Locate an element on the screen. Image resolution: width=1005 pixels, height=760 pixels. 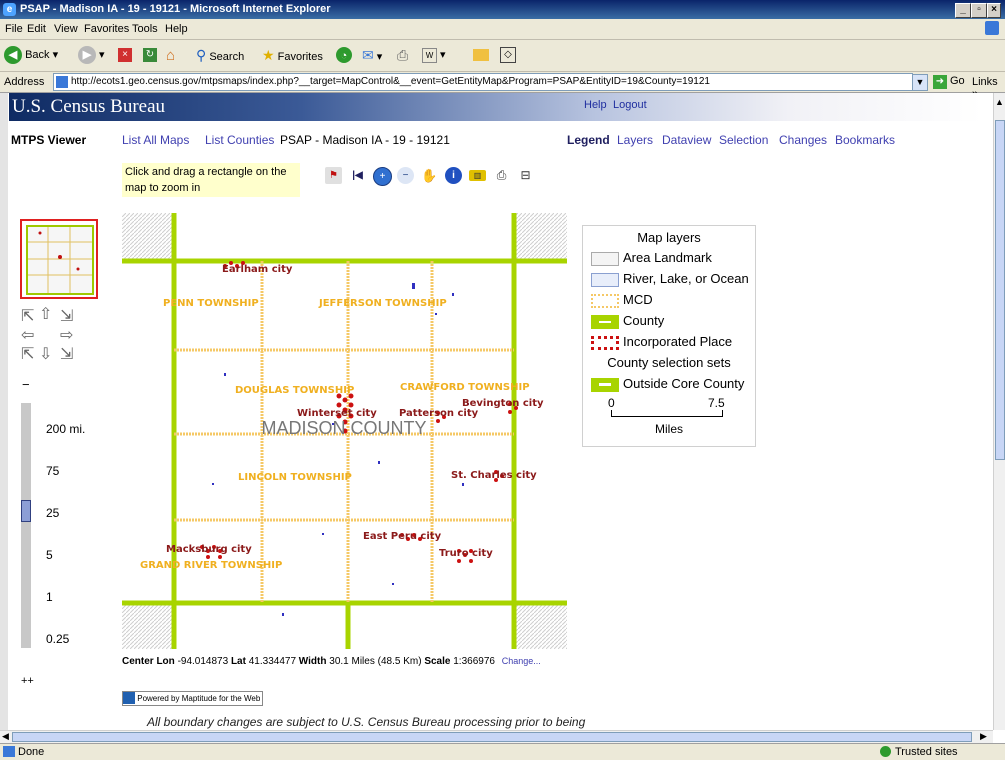
search-button: ⚲ Search is located at coordinates (220, 55).